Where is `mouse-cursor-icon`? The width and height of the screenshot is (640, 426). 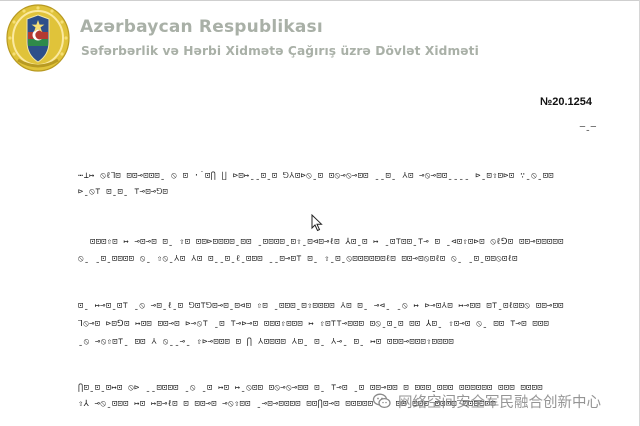
mouse-cursor-icon is located at coordinates (317, 223).